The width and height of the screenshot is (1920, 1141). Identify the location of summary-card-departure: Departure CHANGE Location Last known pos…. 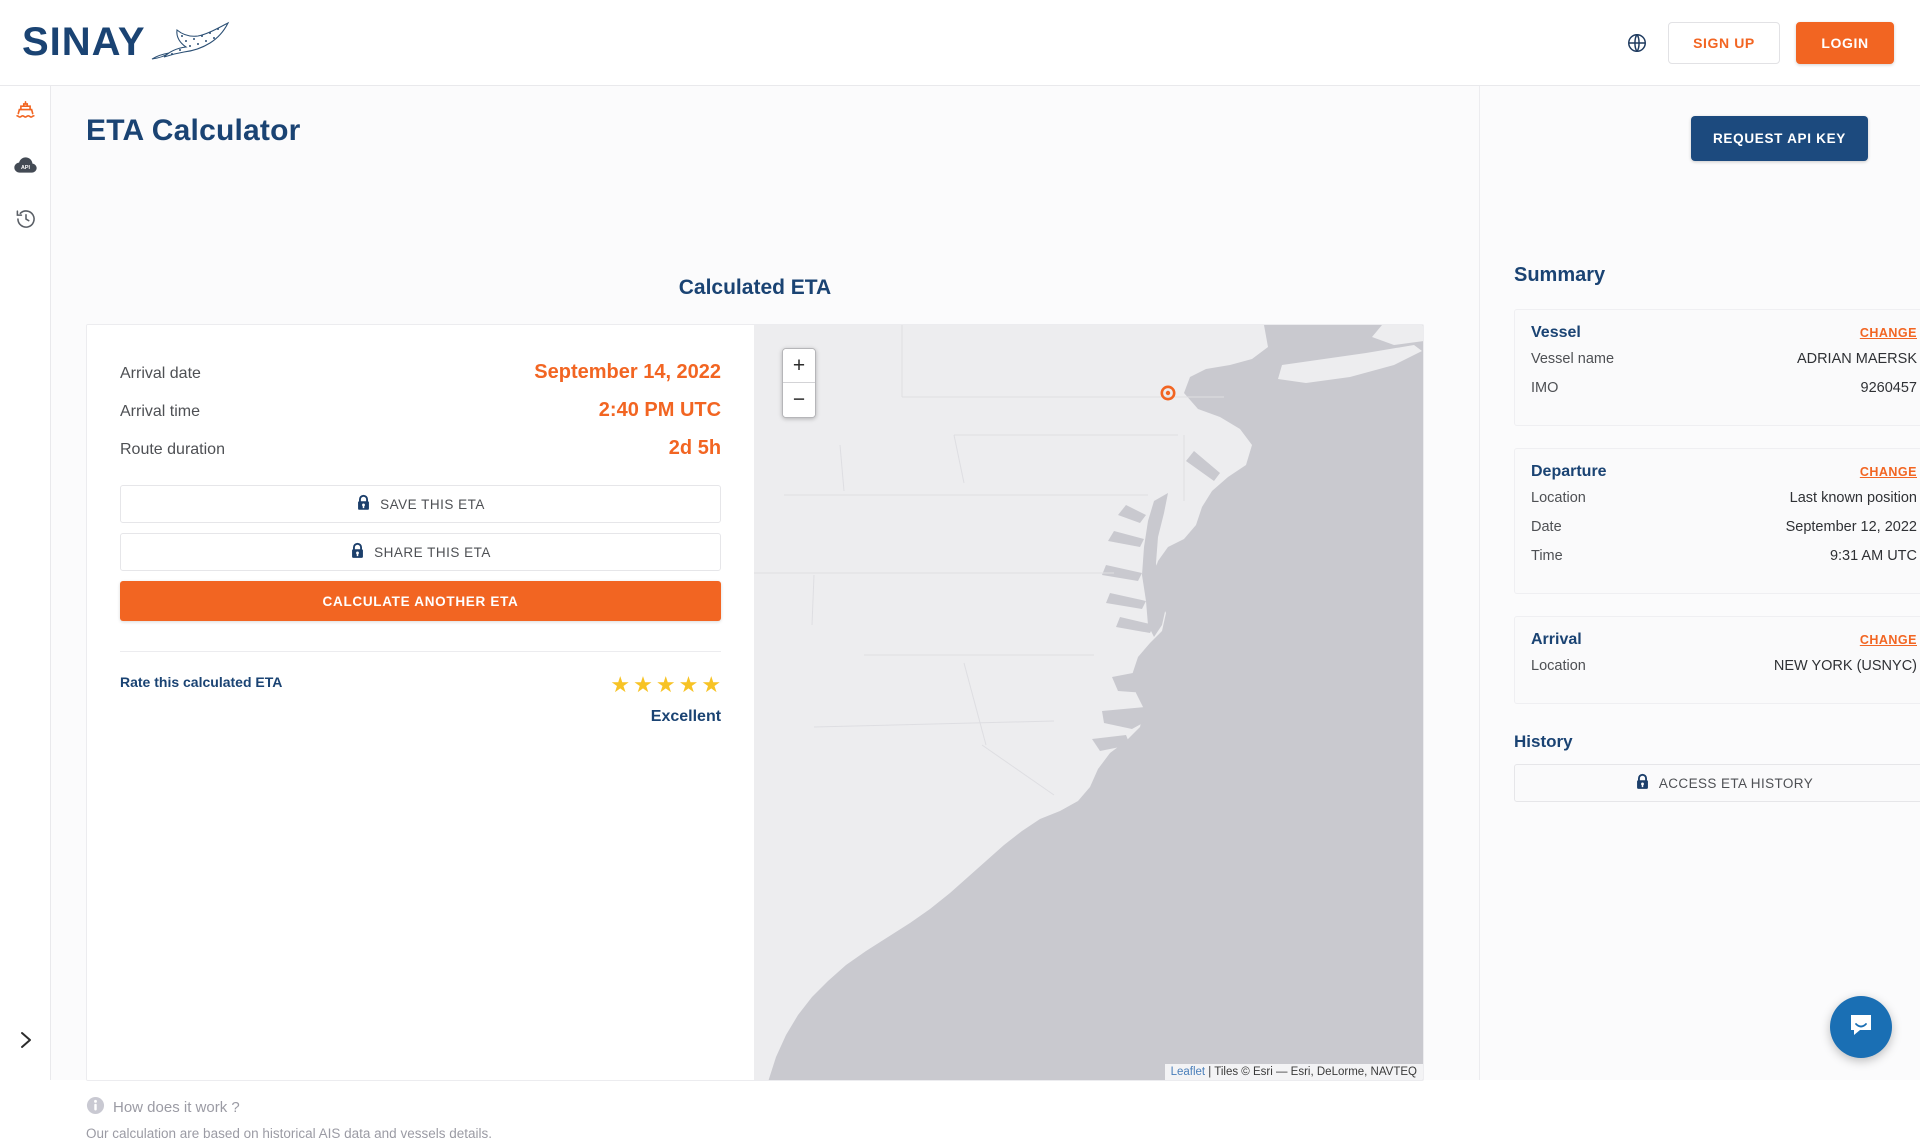
(1717, 521).